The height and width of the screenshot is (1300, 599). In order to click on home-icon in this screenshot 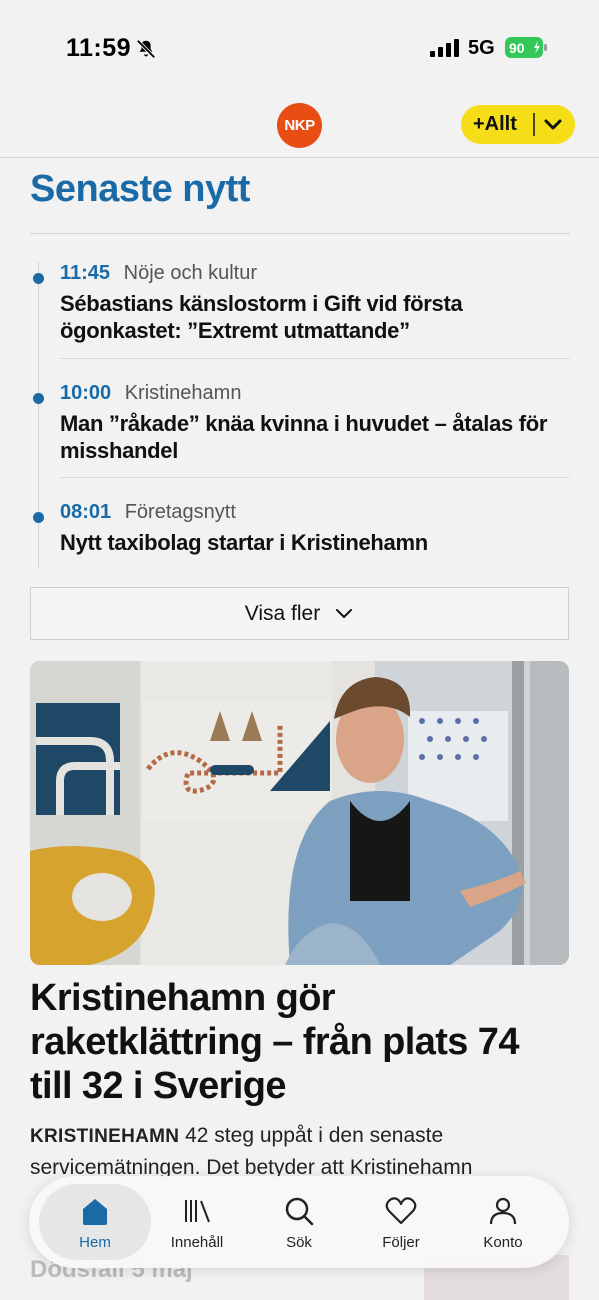, I will do `click(95, 1212)`.